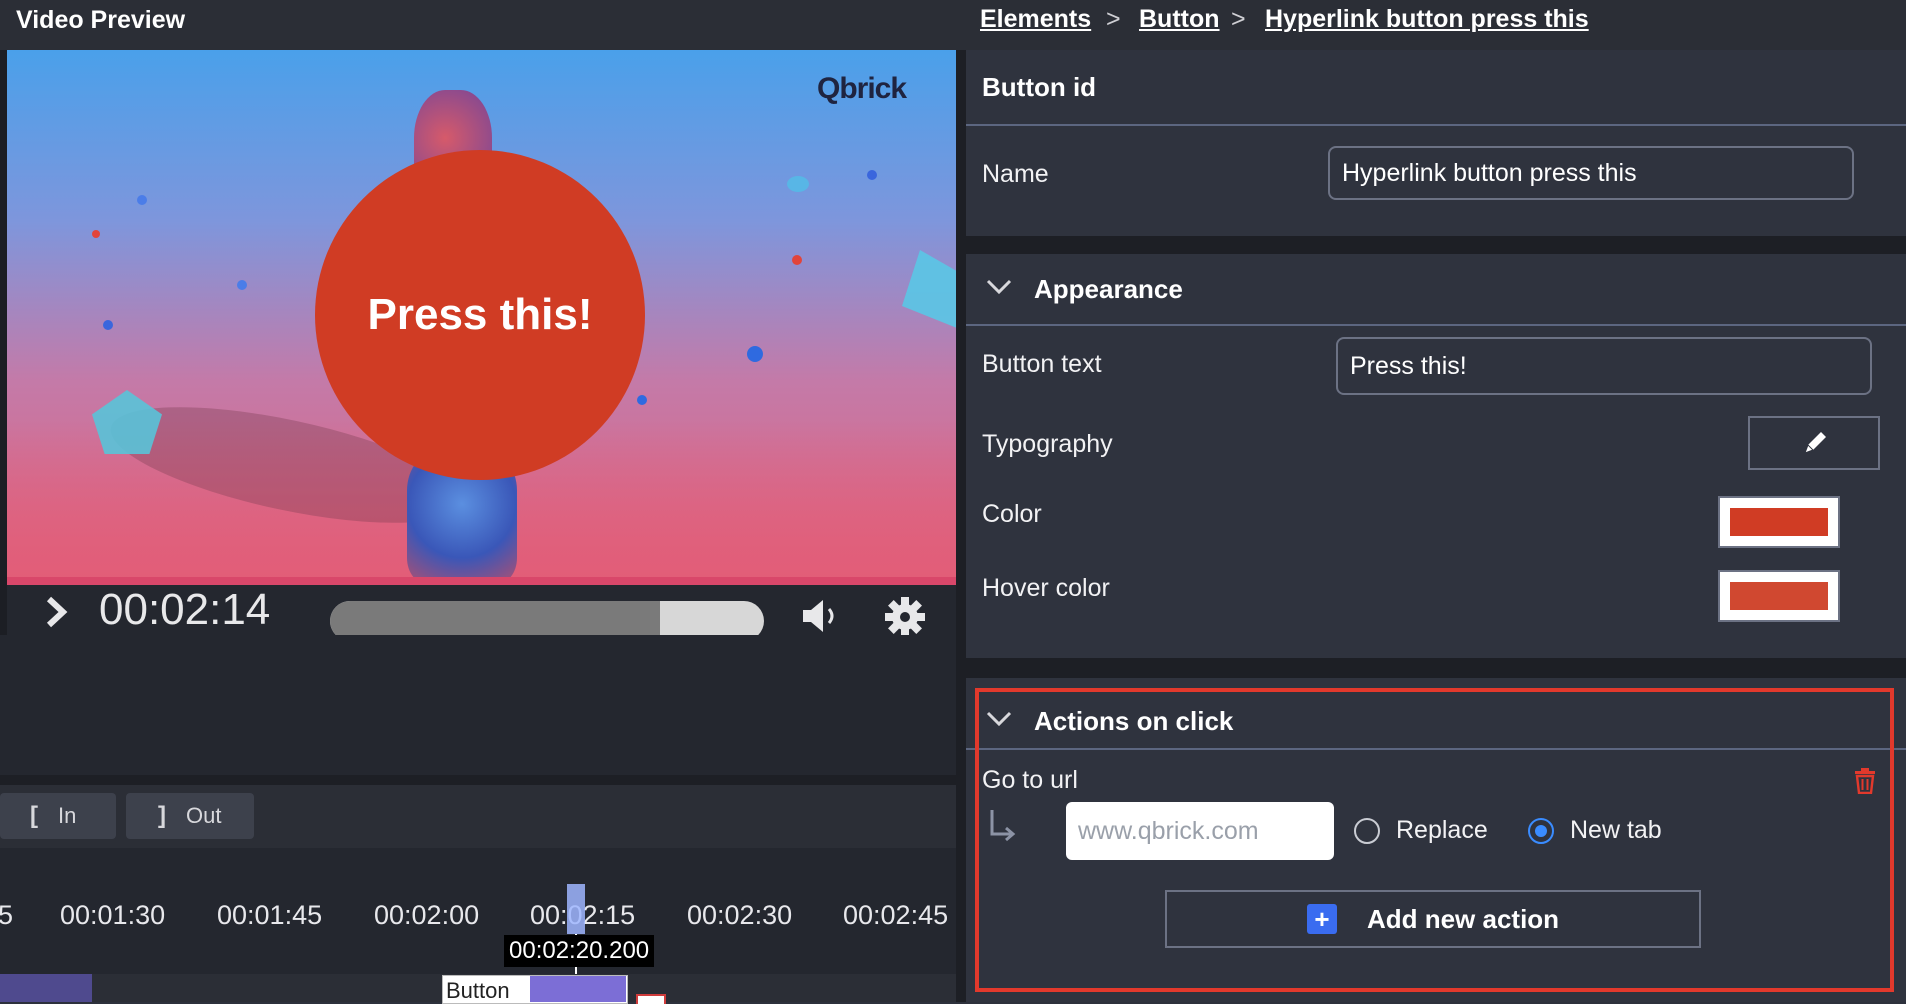 This screenshot has height=1004, width=1906. I want to click on timeline-clip-label: Button, so click(478, 990).